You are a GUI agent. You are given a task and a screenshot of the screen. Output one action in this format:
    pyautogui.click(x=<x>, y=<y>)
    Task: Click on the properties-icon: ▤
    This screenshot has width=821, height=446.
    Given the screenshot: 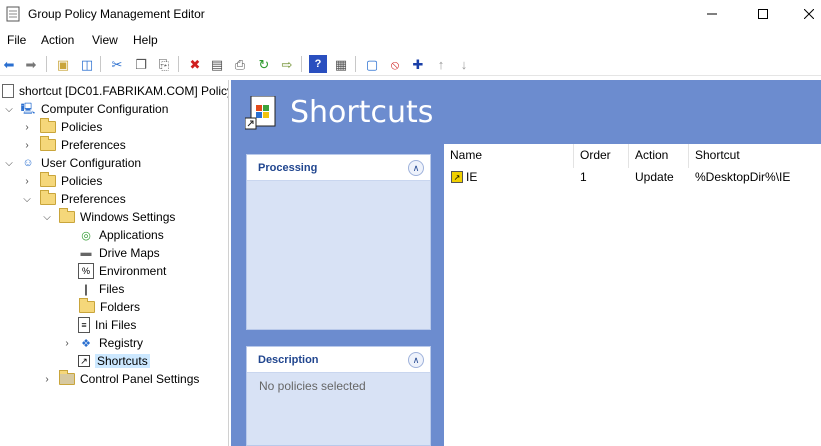 What is the action you would take?
    pyautogui.click(x=217, y=64)
    